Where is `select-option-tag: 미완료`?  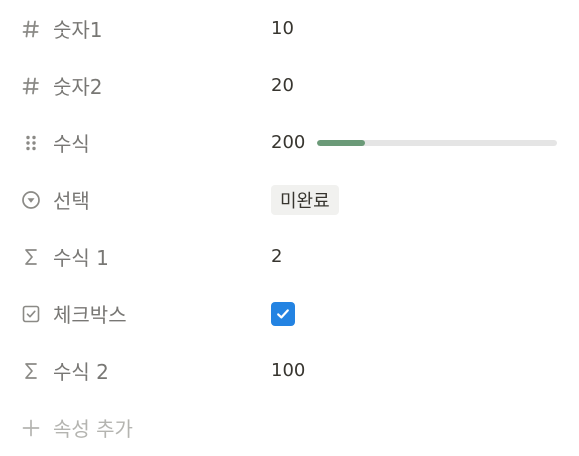
select-option-tag: 미완료 is located at coordinates (305, 199).